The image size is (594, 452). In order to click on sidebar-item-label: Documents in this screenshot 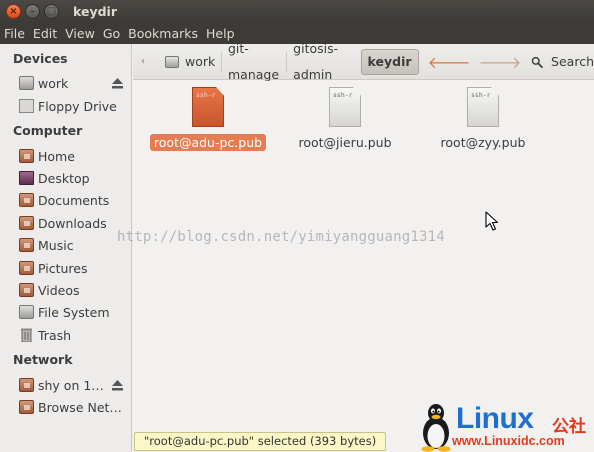, I will do `click(74, 200)`.